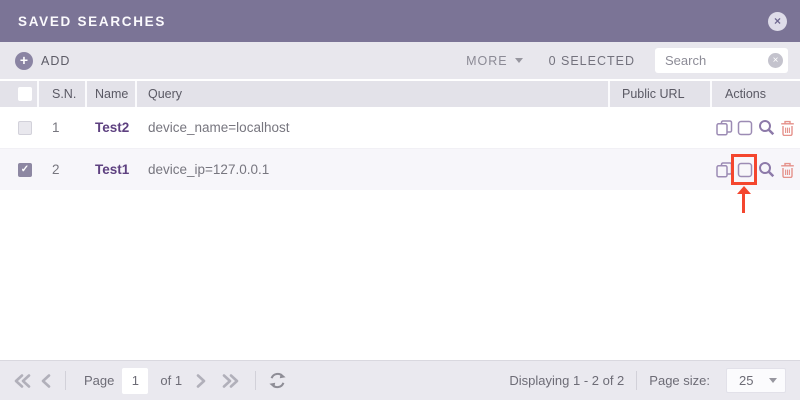 This screenshot has width=800, height=400. I want to click on search-box: ×, so click(721, 60).